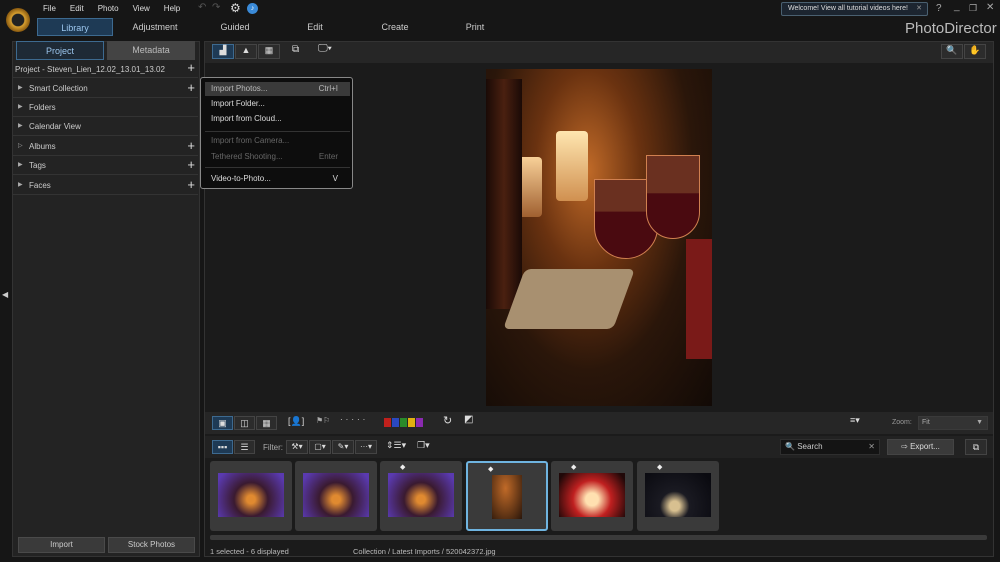 This screenshot has height=562, width=1000. What do you see at coordinates (297, 447) in the screenshot?
I see `filter-people-icon: ⚒▾` at bounding box center [297, 447].